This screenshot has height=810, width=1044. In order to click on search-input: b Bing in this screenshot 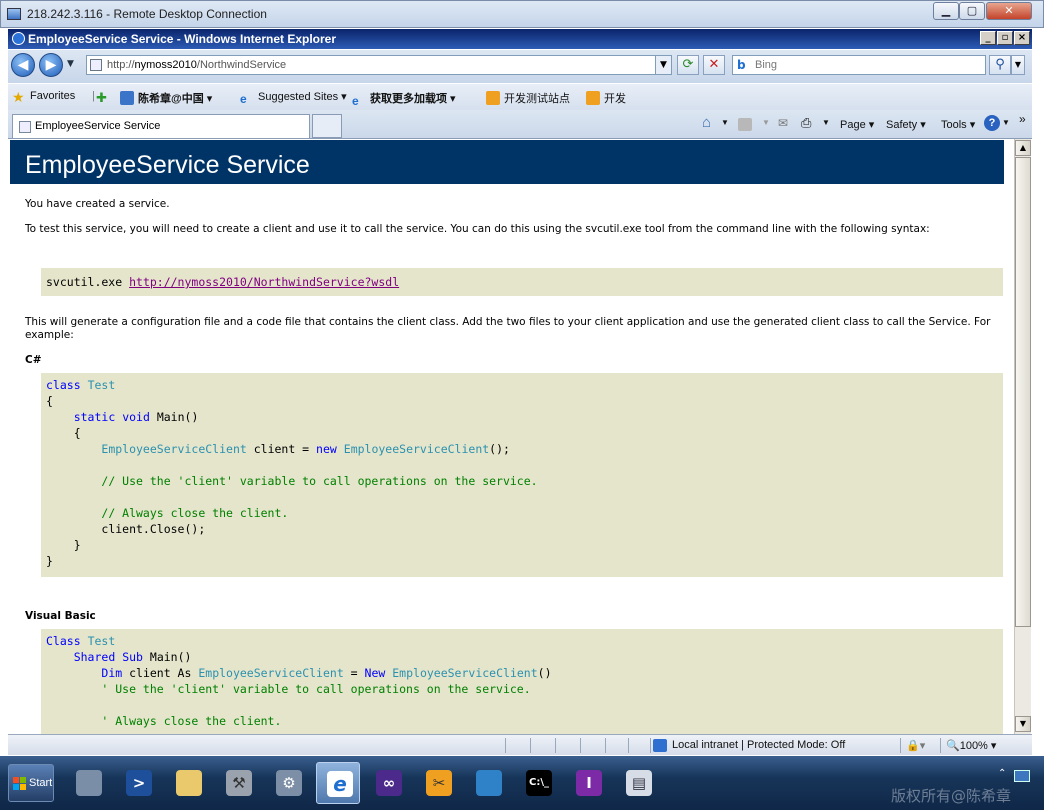, I will do `click(859, 65)`.